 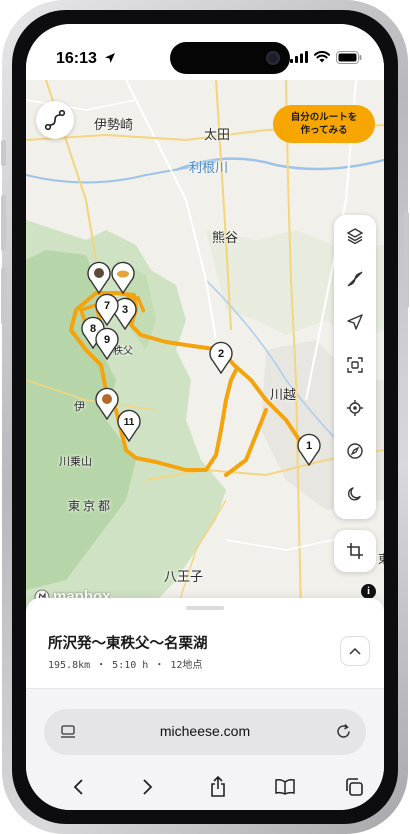 What do you see at coordinates (3, 153) in the screenshot?
I see `mute-switch` at bounding box center [3, 153].